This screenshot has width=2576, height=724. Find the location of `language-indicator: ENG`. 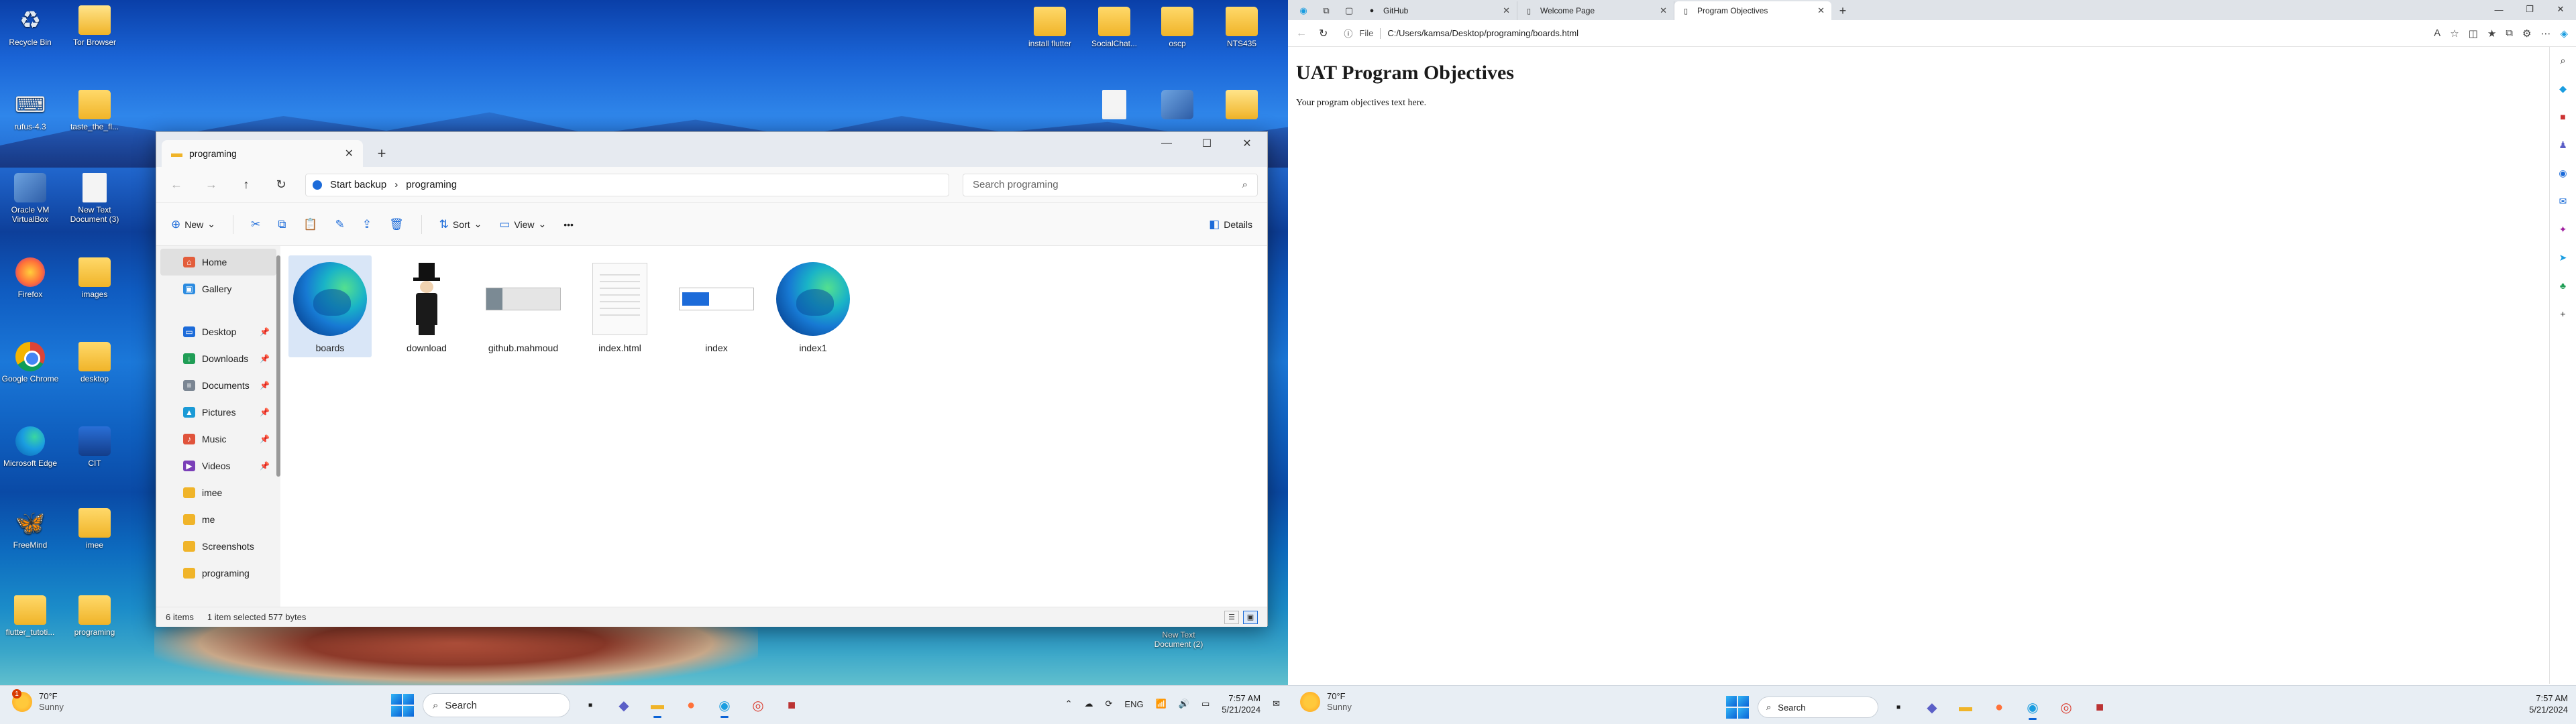

language-indicator: ENG is located at coordinates (1133, 704).